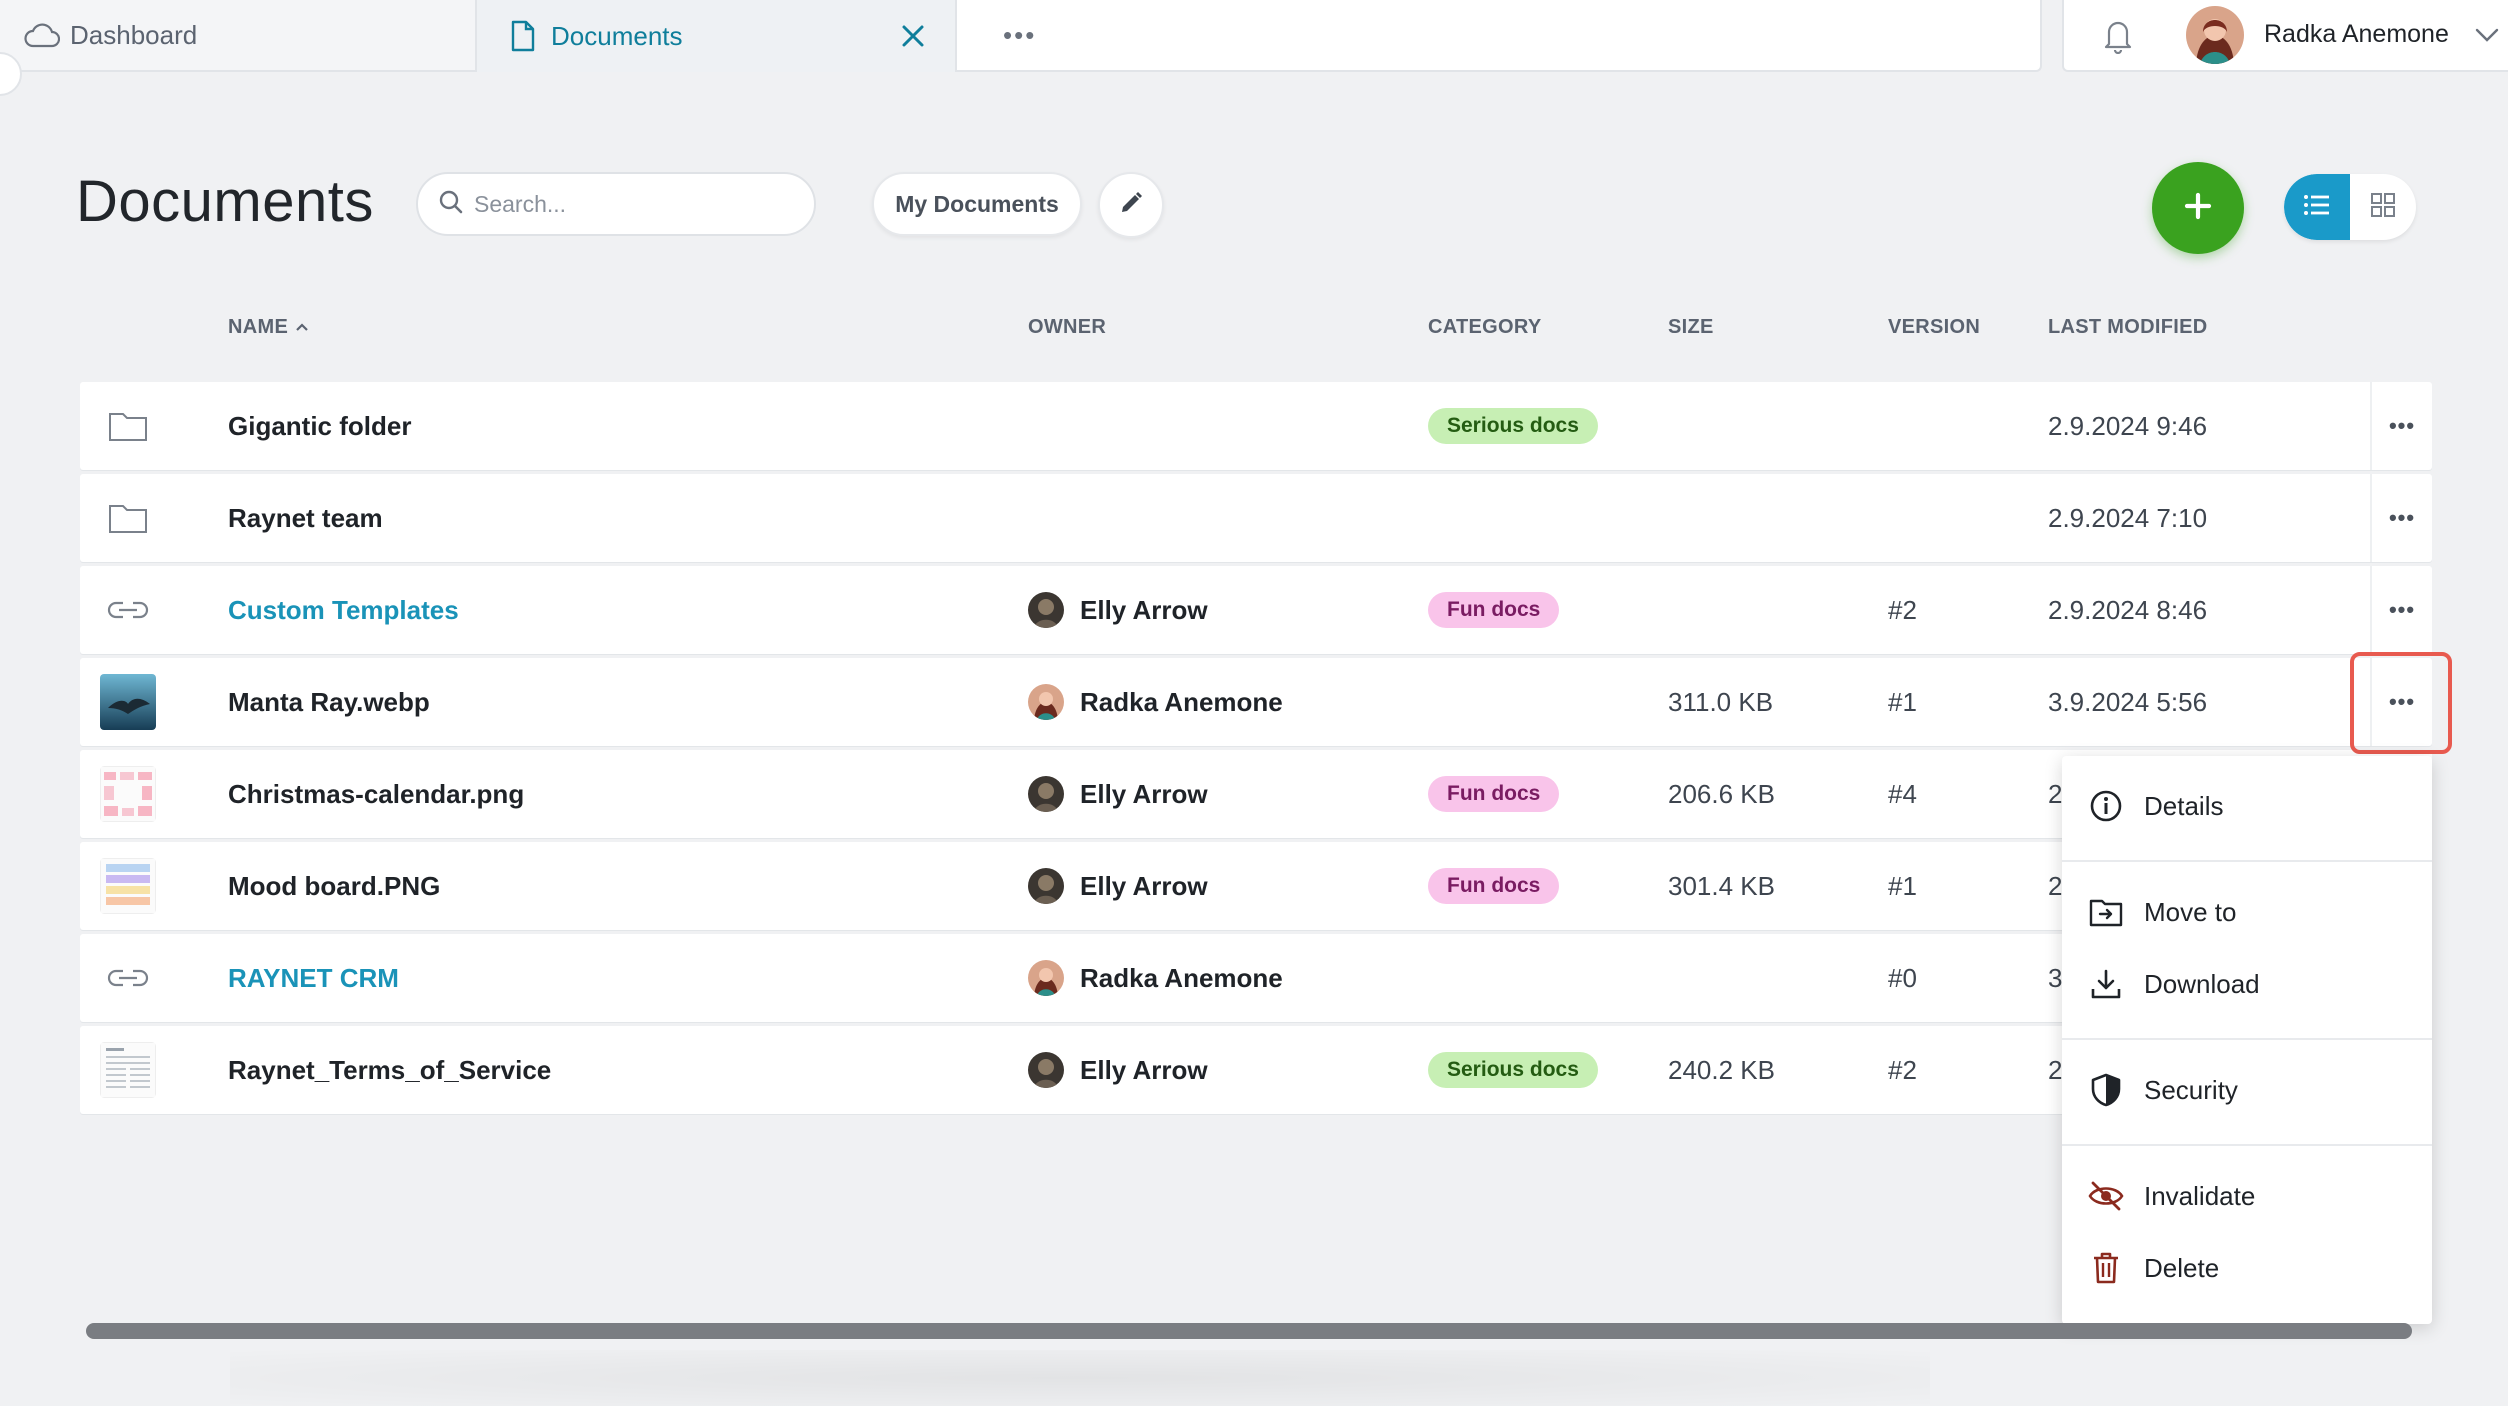  Describe the element at coordinates (1485, 327) in the screenshot. I see `column-header-category: CATEGORY` at that location.